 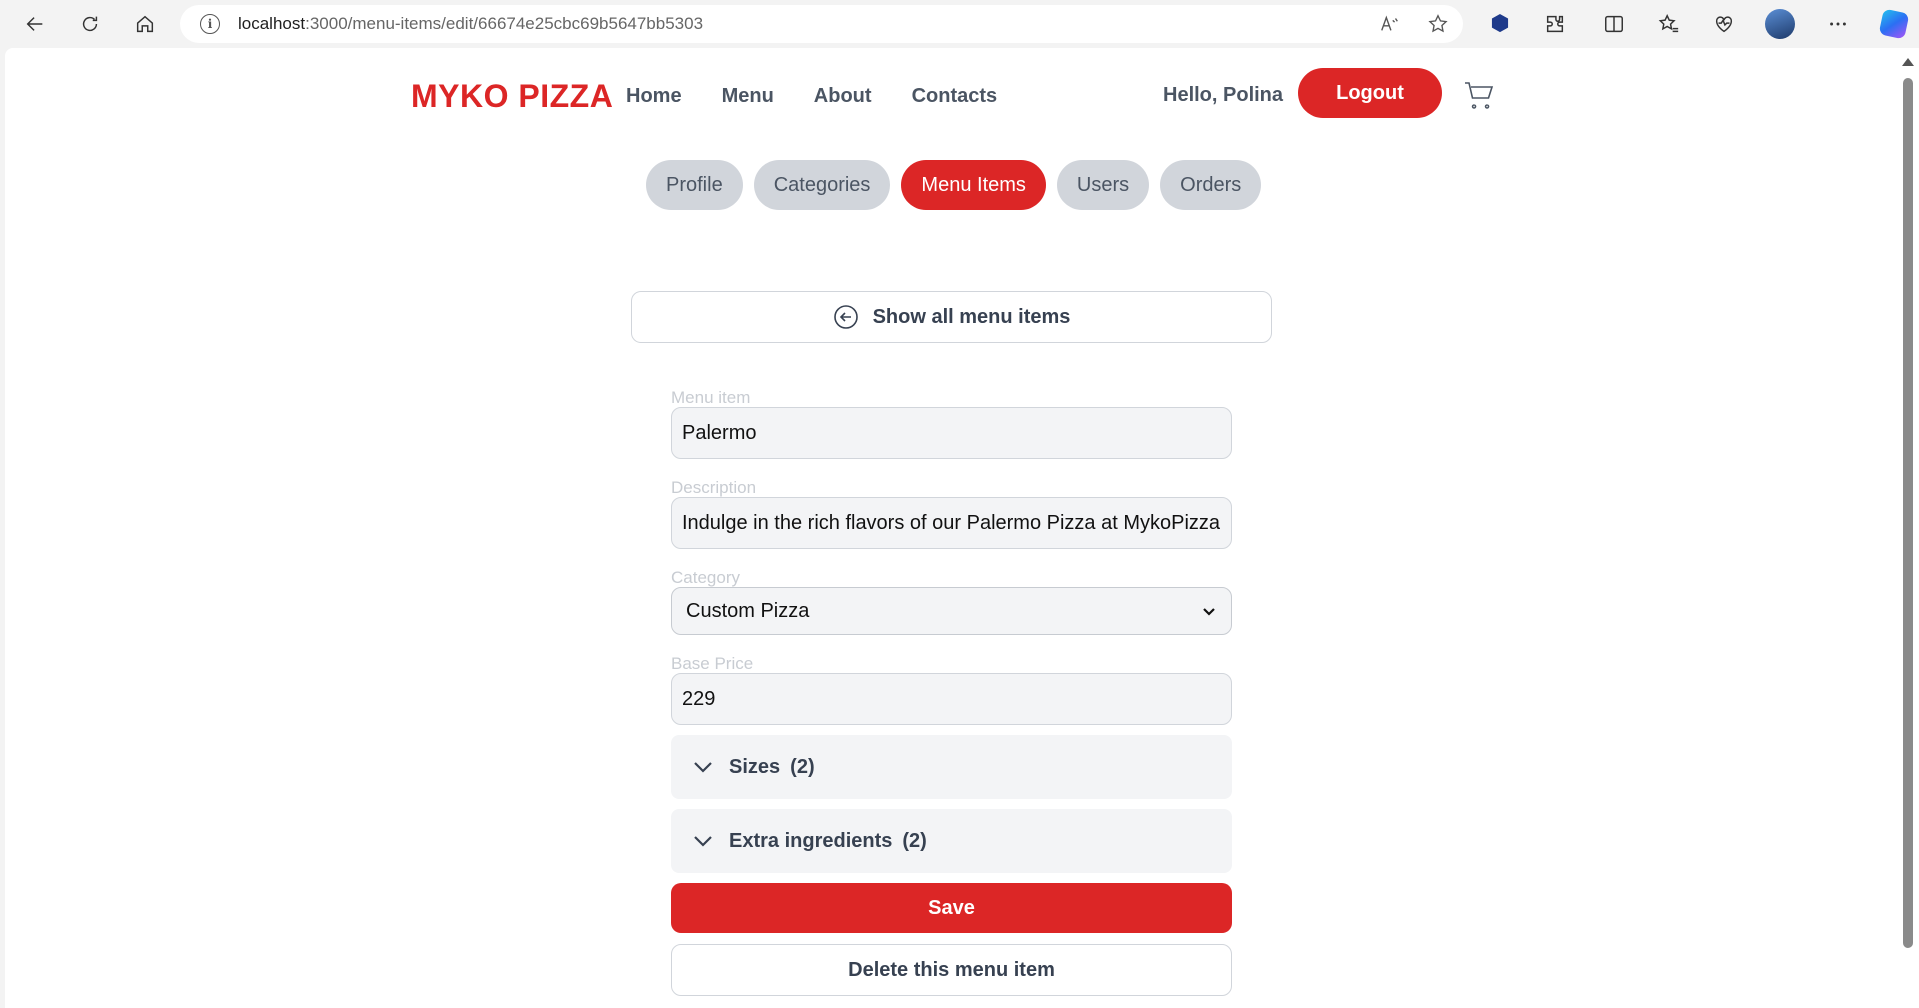 I want to click on cart-icon, so click(x=1479, y=94).